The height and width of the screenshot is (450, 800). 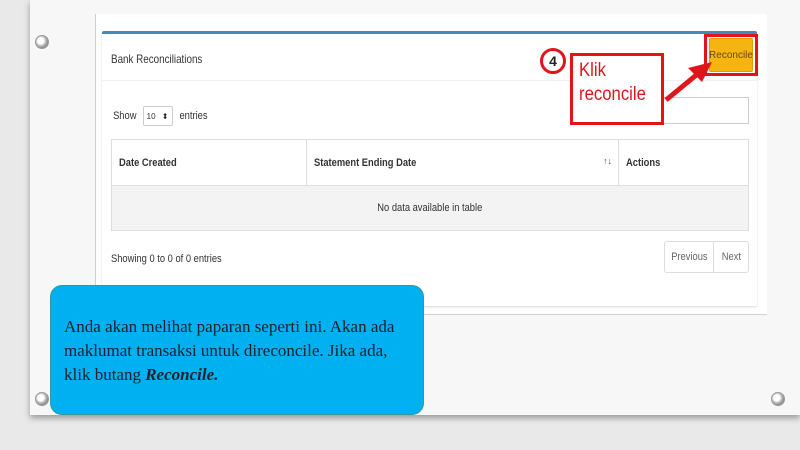 I want to click on step-number-badge: 4, so click(x=553, y=61).